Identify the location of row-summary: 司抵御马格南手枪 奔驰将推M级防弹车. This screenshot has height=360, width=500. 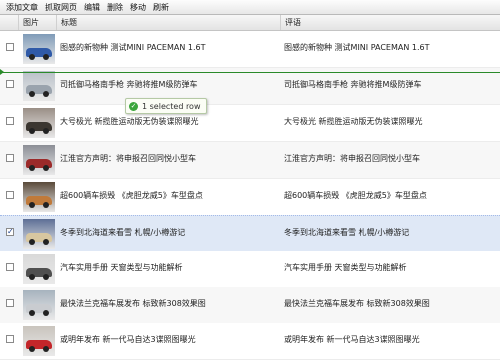
(389, 84).